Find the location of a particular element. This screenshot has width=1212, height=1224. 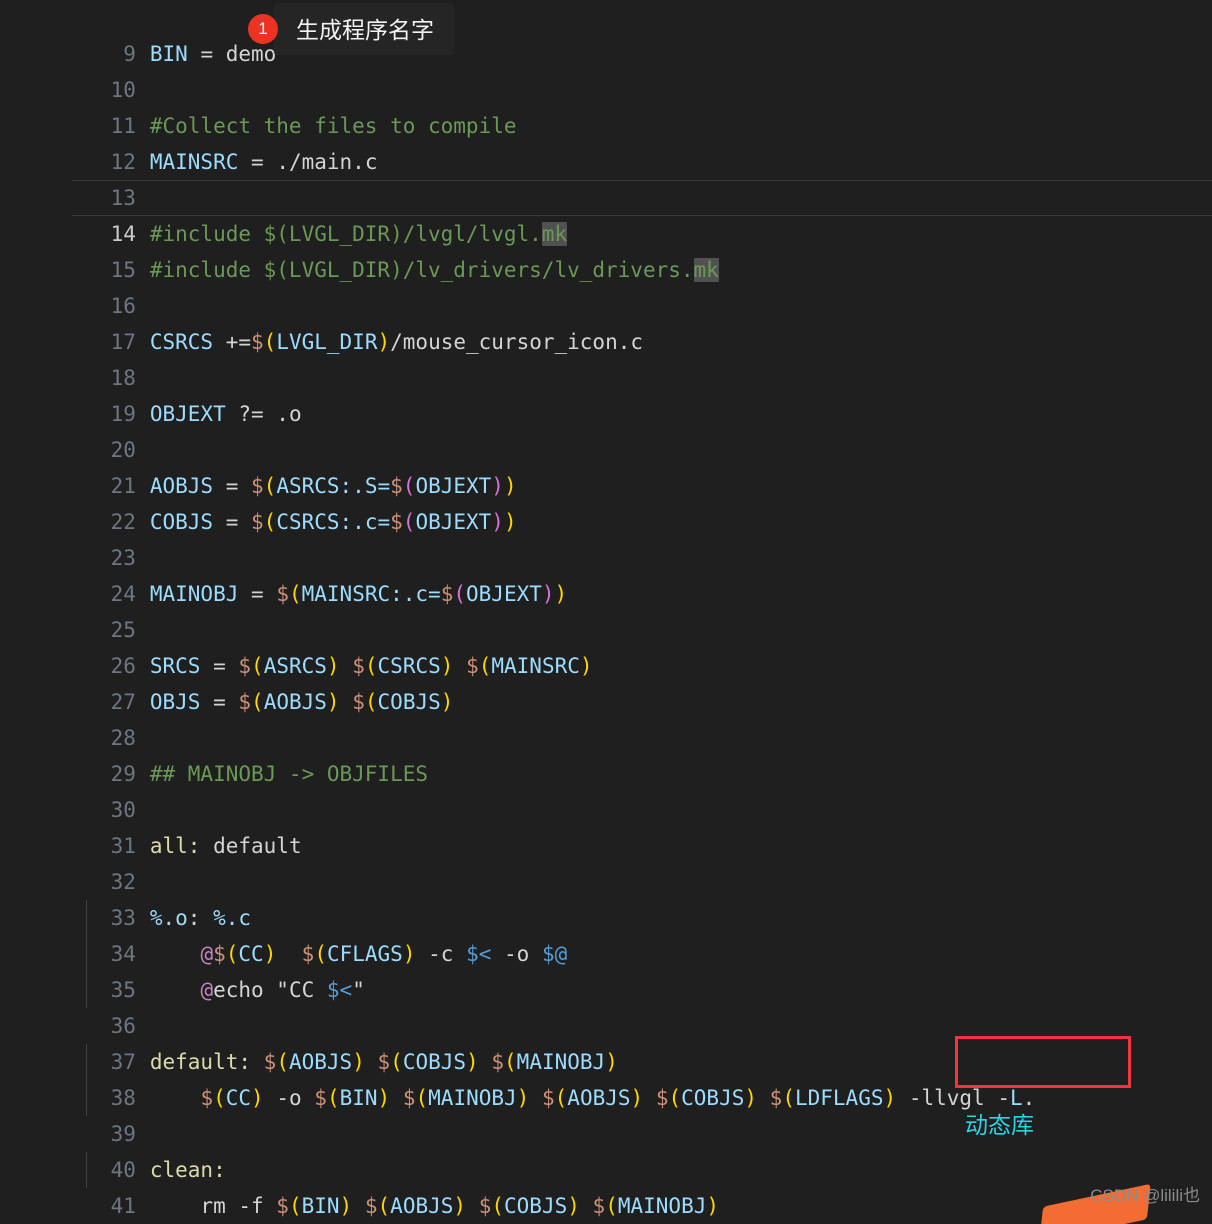

code-line: 27 OBJS = $(AOBJS) $(COBJS) is located at coordinates (606, 681).